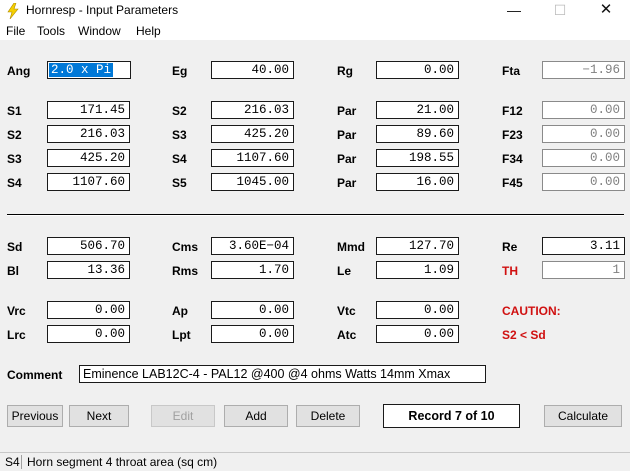 This screenshot has width=630, height=471. I want to click on lrc-field: 0.00, so click(88, 334).